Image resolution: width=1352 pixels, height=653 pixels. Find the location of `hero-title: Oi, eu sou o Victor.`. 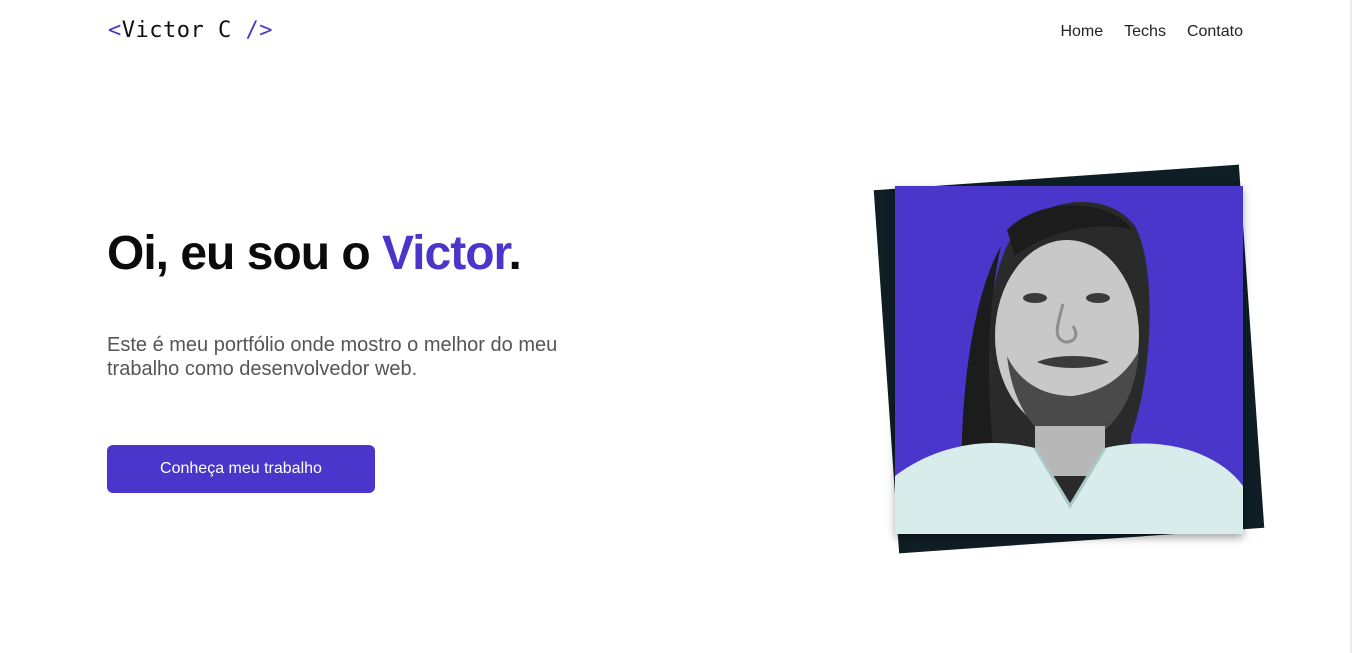

hero-title: Oi, eu sou o Victor. is located at coordinates (314, 253).